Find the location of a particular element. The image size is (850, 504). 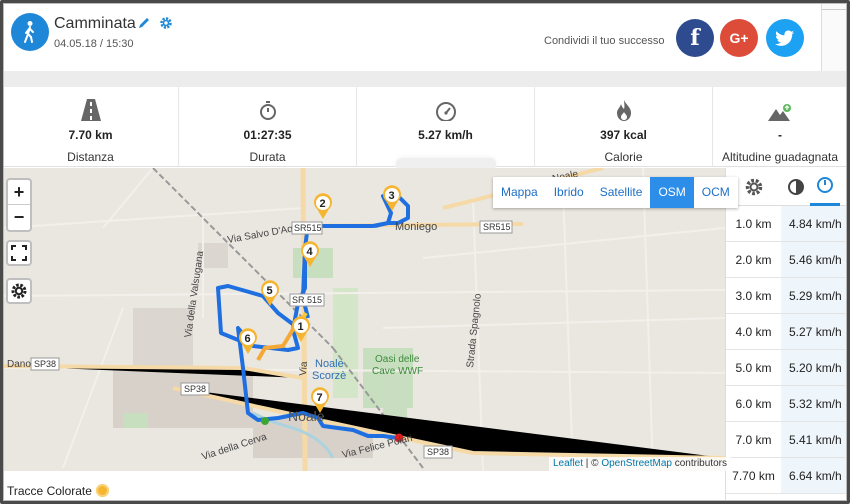

km-marker-3-label: 3 is located at coordinates (392, 196).